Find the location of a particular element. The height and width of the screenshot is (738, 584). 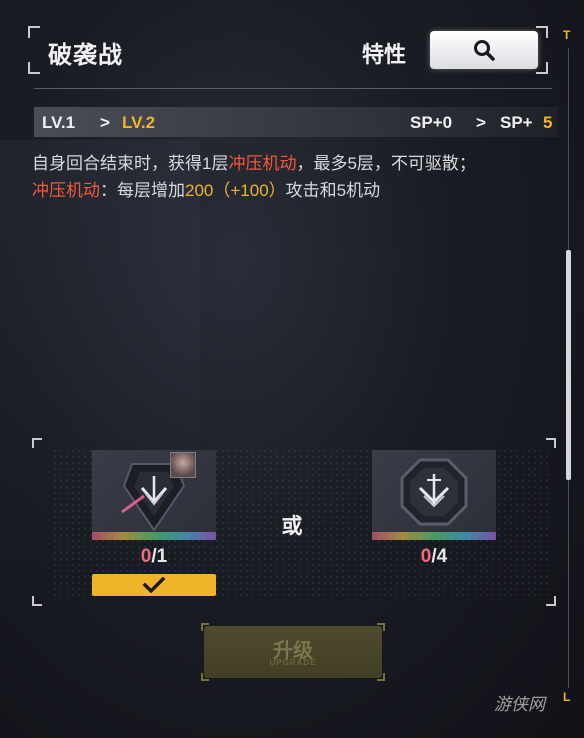

level-bar: LV.1 > LV.2 SP+0 > SP+ 5 is located at coordinates (296, 122).